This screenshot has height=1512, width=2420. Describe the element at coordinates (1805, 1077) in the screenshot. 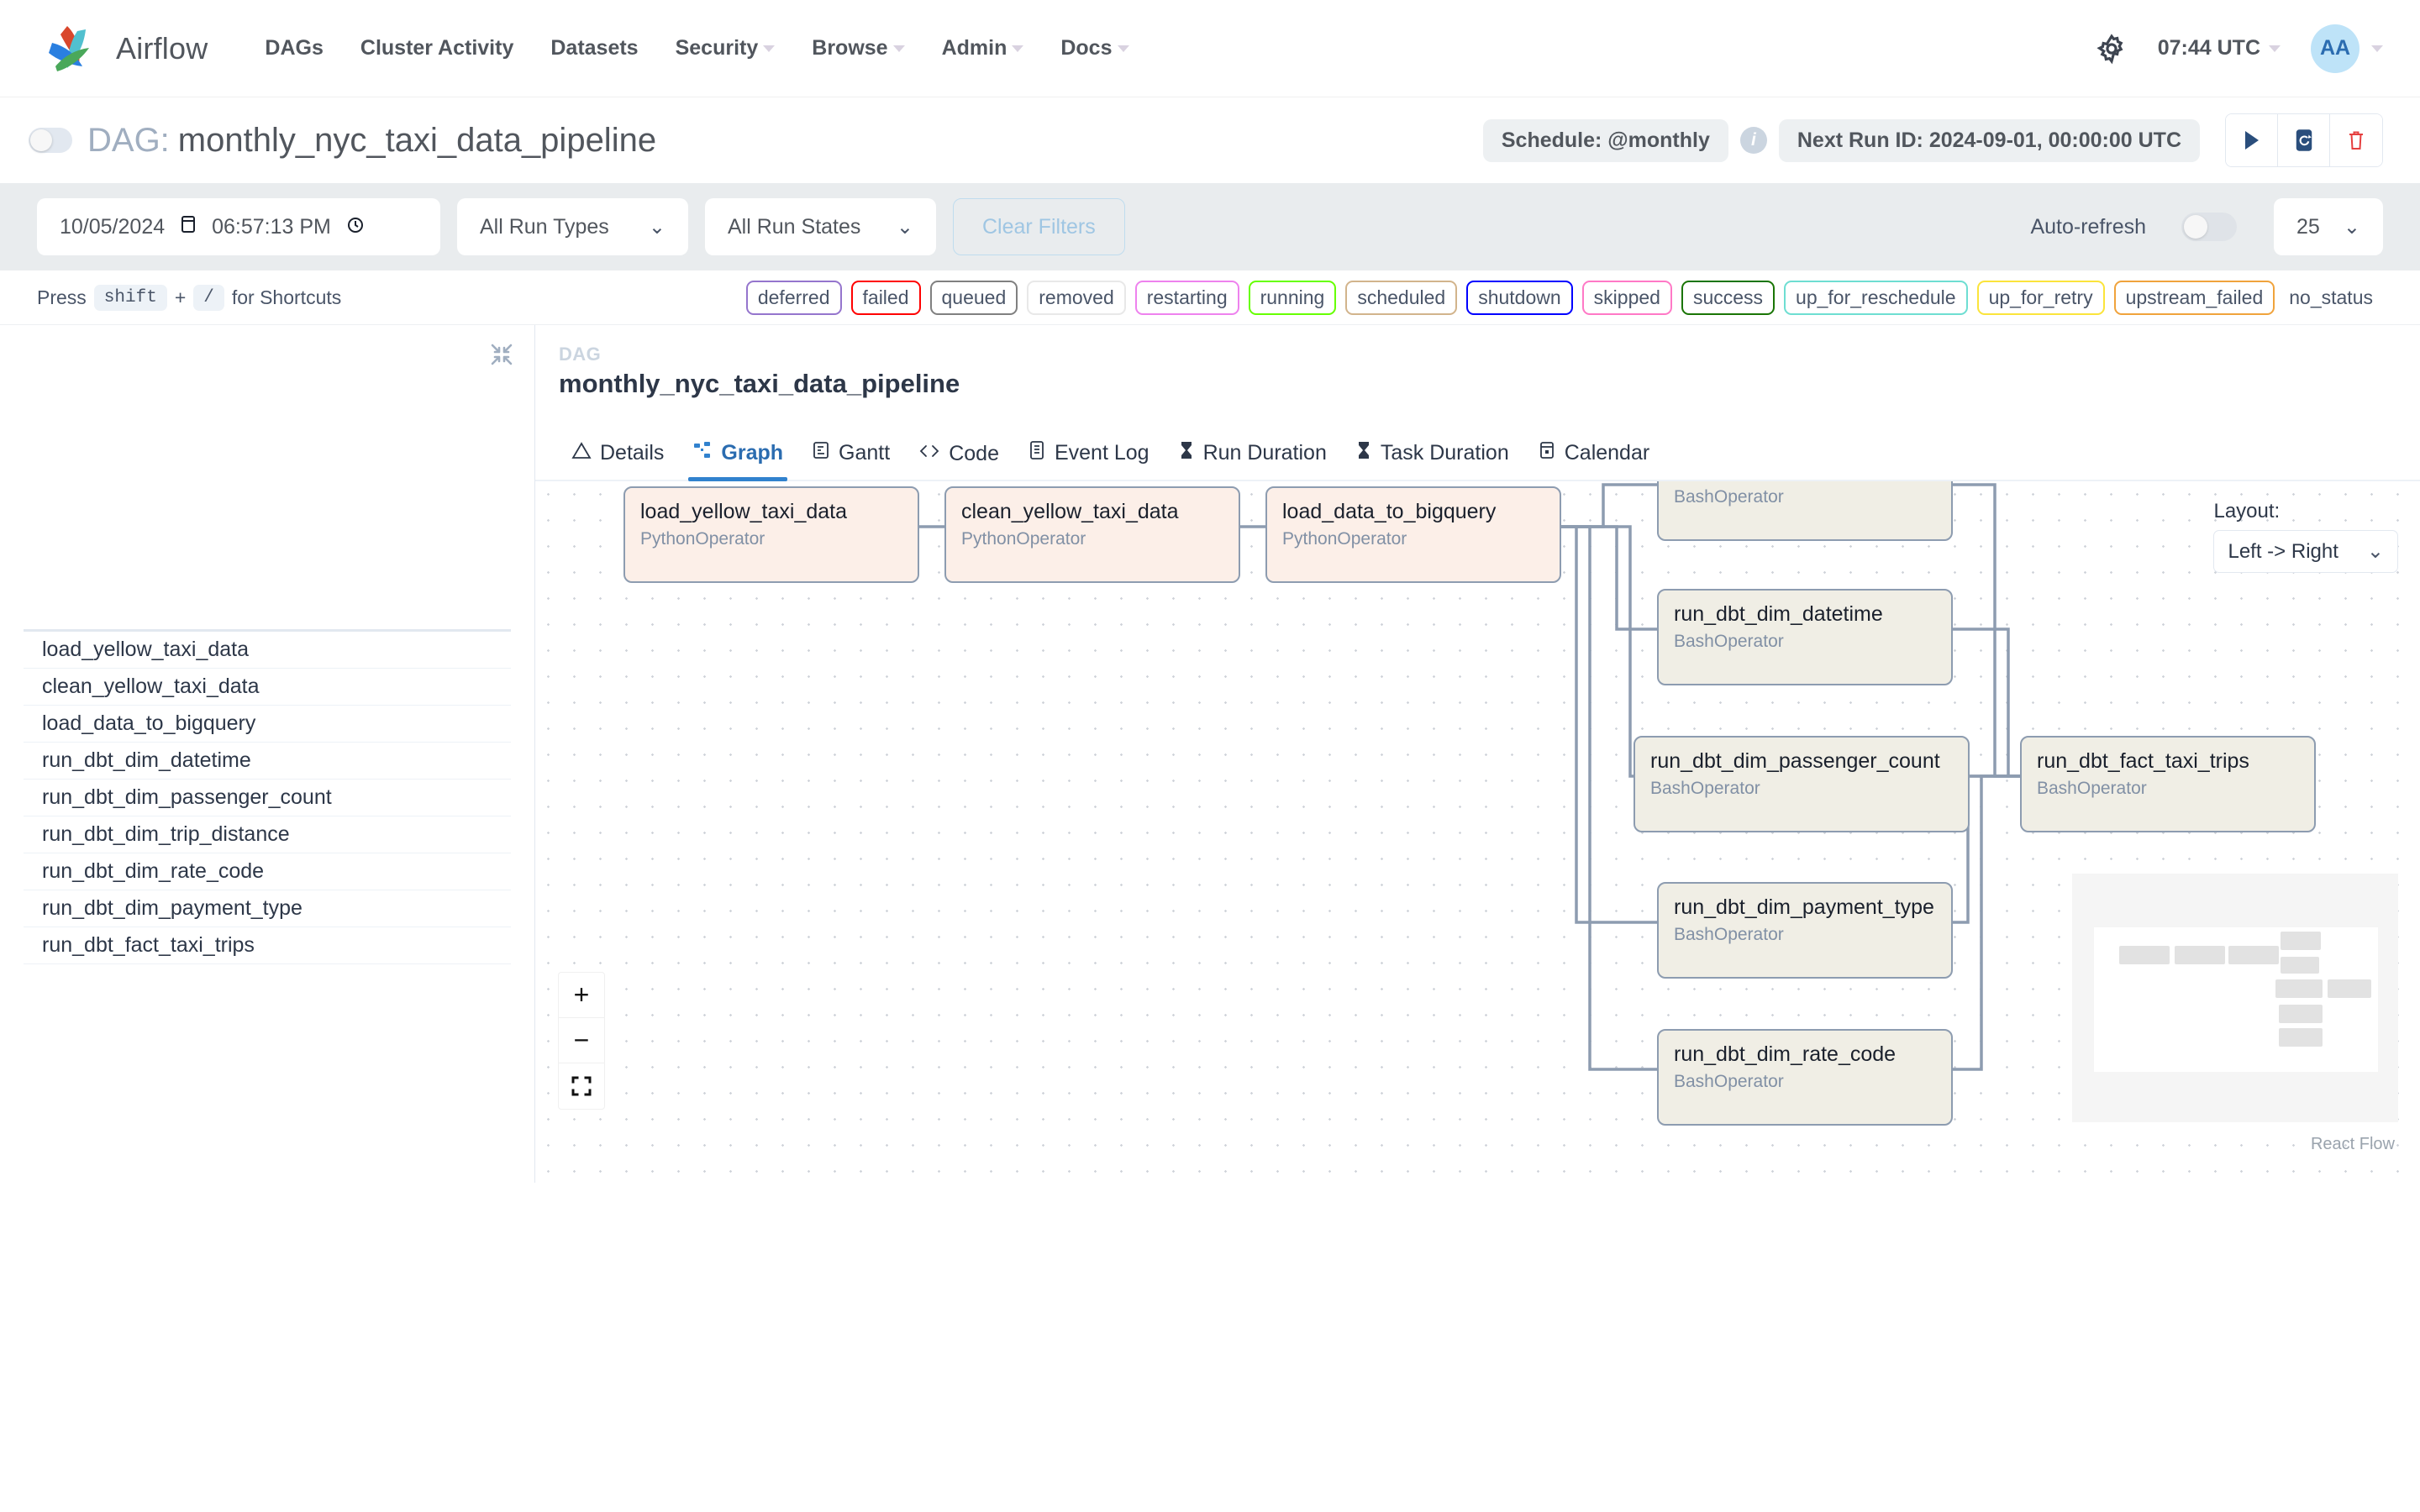

I see `graph-node-run-dbt-dim-rate-code: run_dbt_dim_rate_code BashOperator` at that location.